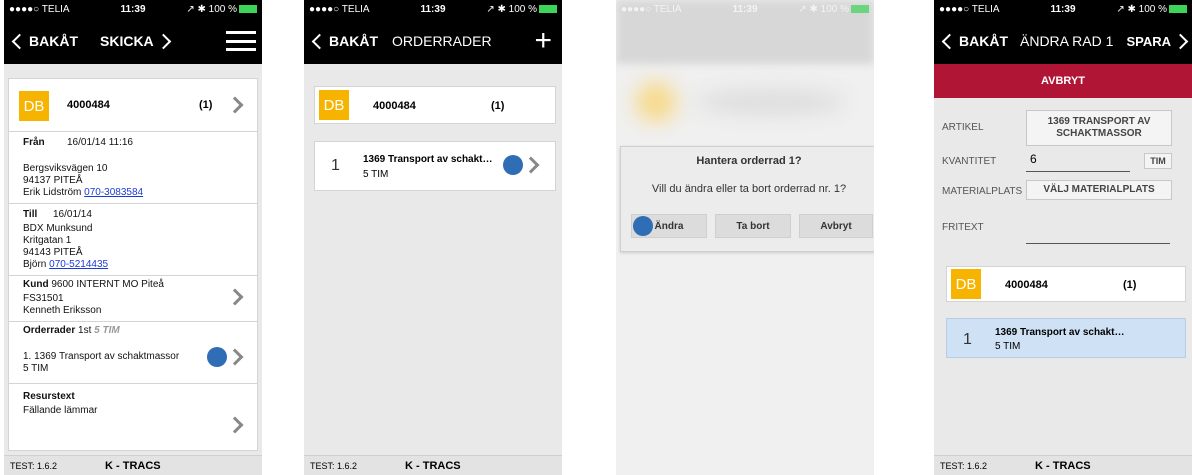 The width and height of the screenshot is (1192, 475). I want to click on unit-badge: TIM, so click(1158, 161).